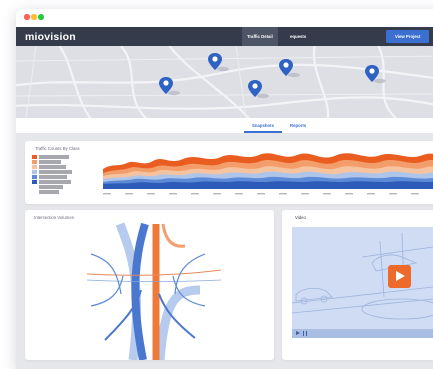 This screenshot has height=369, width=433. Describe the element at coordinates (300, 217) in the screenshot. I see `video-title: Video` at that location.